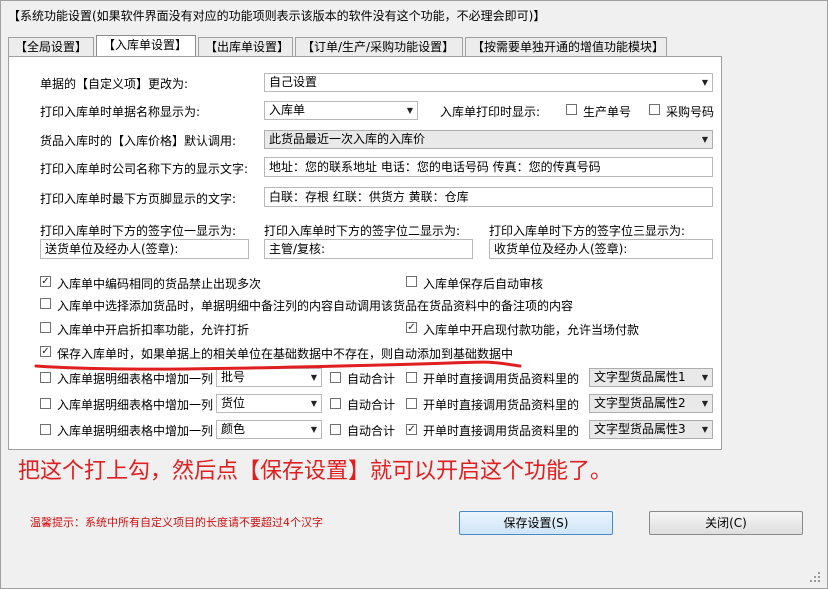 The height and width of the screenshot is (589, 828). What do you see at coordinates (726, 523) in the screenshot?
I see `close-button: 关闭(C)` at bounding box center [726, 523].